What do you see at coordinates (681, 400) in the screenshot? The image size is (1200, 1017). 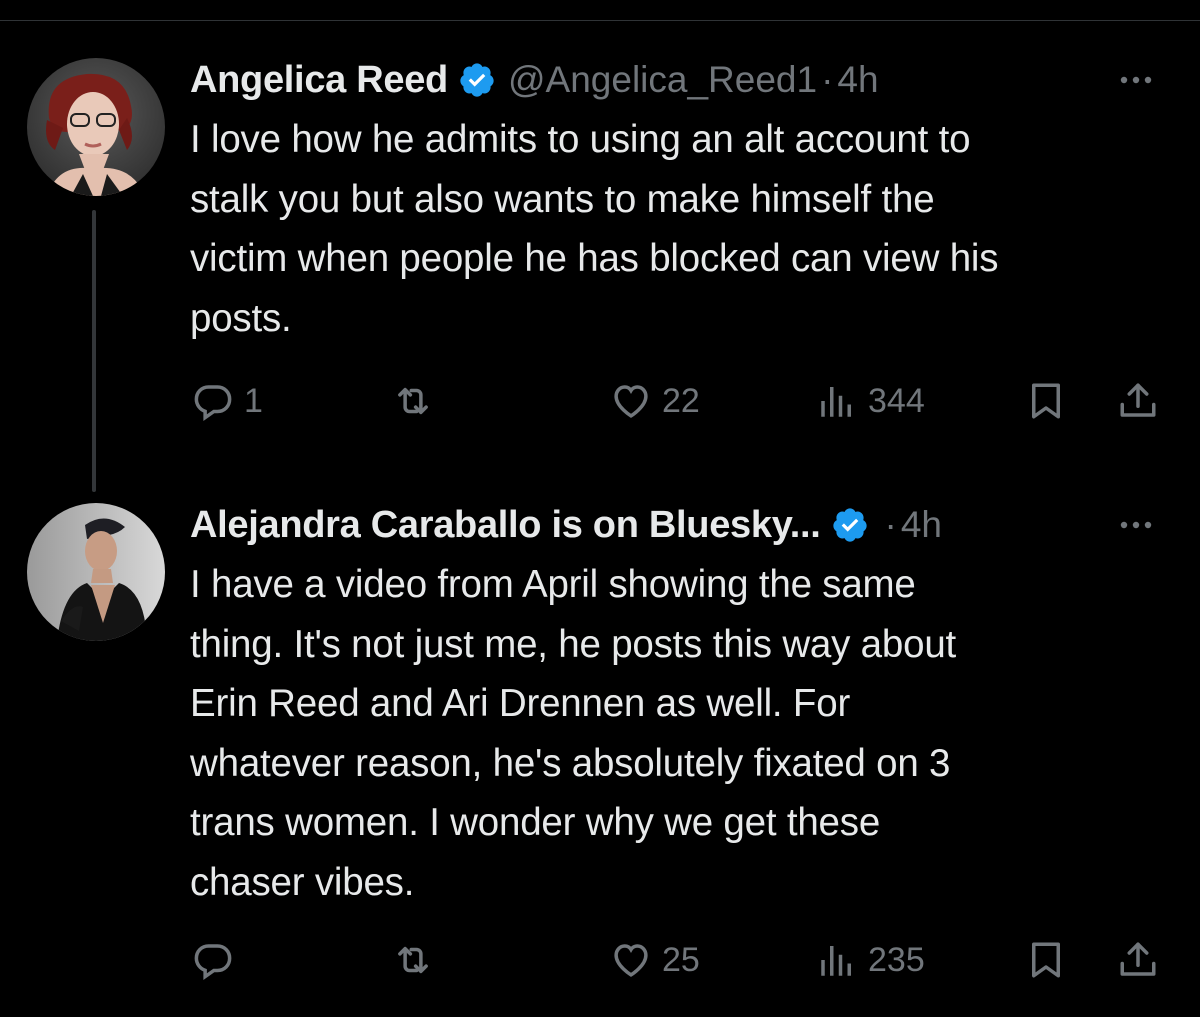 I see `like-count: 22` at bounding box center [681, 400].